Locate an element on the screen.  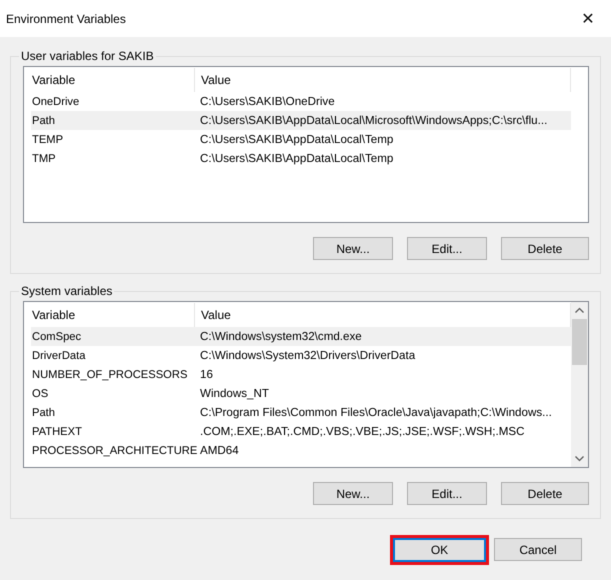
scrollbar-thumb is located at coordinates (579, 342).